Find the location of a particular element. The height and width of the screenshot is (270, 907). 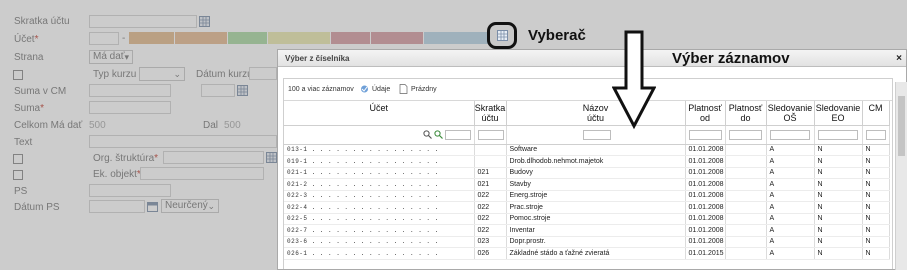

scrollbar-thumb is located at coordinates (901, 126).